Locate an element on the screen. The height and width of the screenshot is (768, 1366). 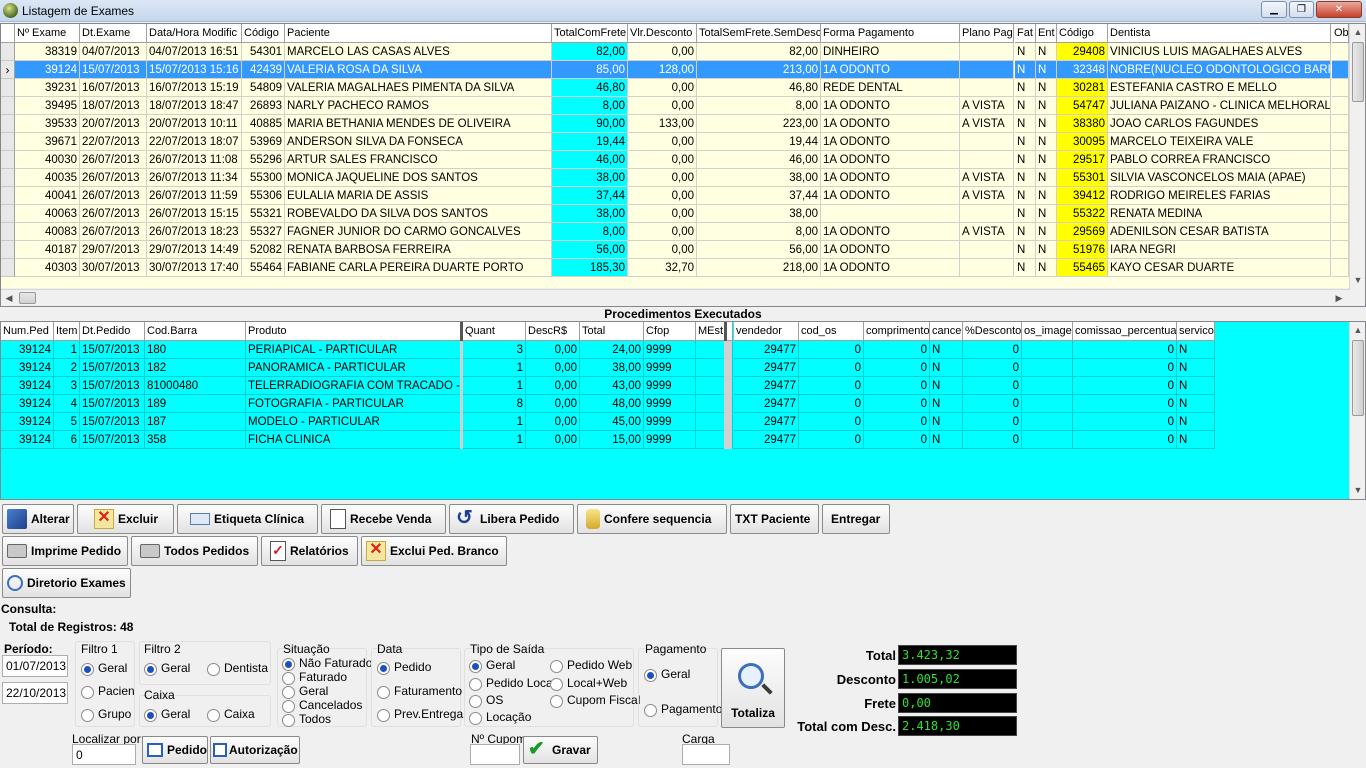
column-header: Dt.Exame is located at coordinates (113, 33).